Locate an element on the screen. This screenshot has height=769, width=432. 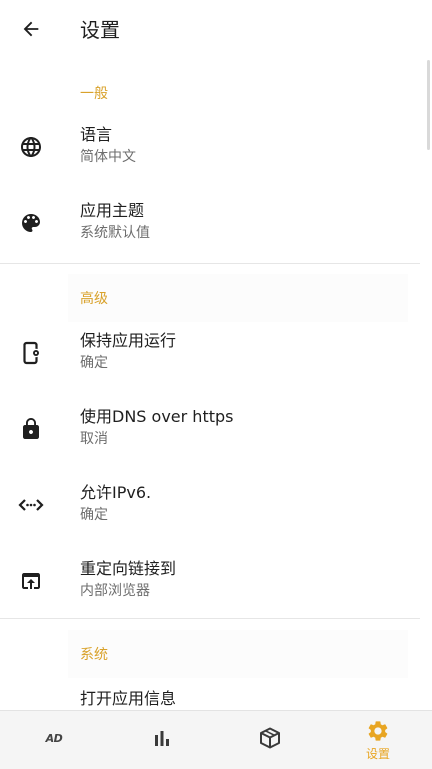
nav-label-settings: 设置 is located at coordinates (377, 754).